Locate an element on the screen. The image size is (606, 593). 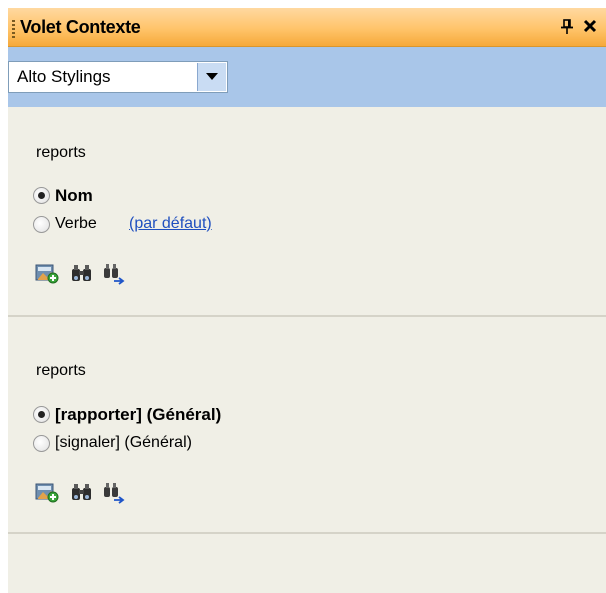
chevron-down-icon is located at coordinates (212, 76).